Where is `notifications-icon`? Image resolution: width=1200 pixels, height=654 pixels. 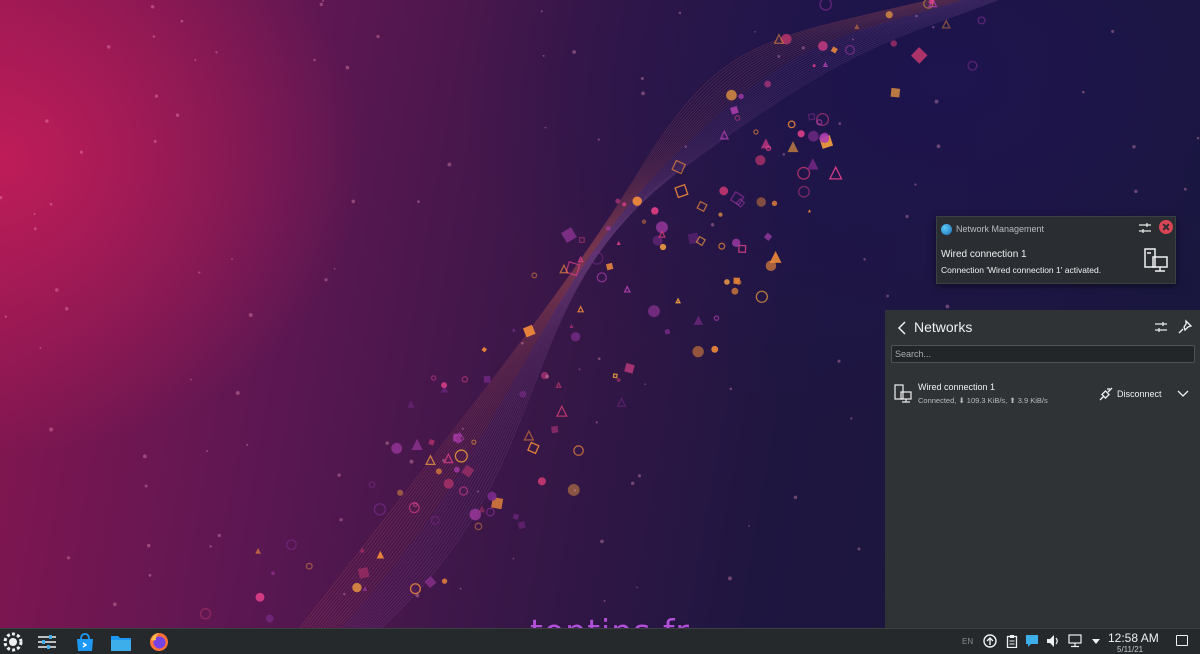 notifications-icon is located at coordinates (1032, 641).